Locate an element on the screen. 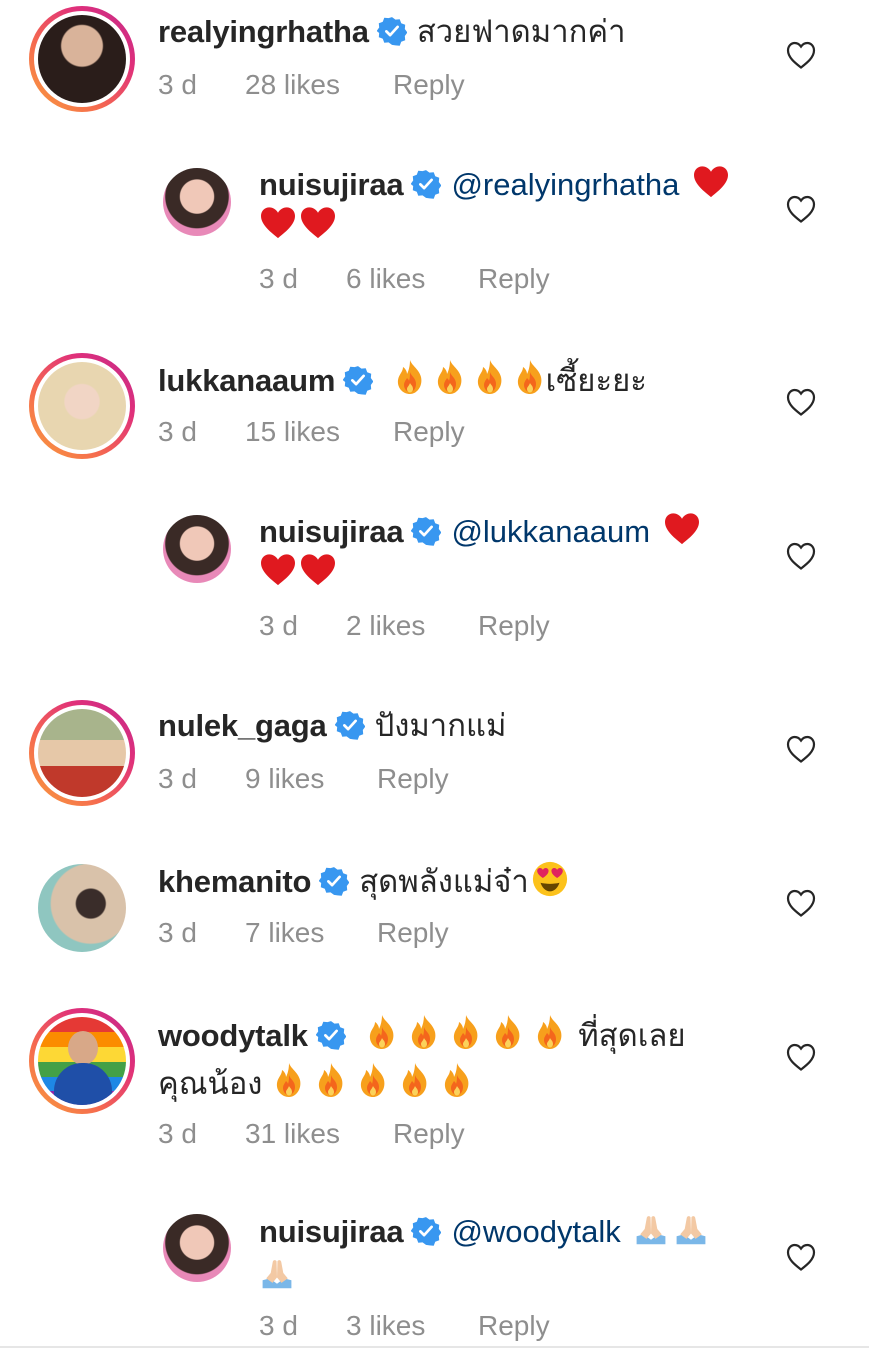 This screenshot has height=1352, width=869. like-count: 3 likes is located at coordinates (385, 1326).